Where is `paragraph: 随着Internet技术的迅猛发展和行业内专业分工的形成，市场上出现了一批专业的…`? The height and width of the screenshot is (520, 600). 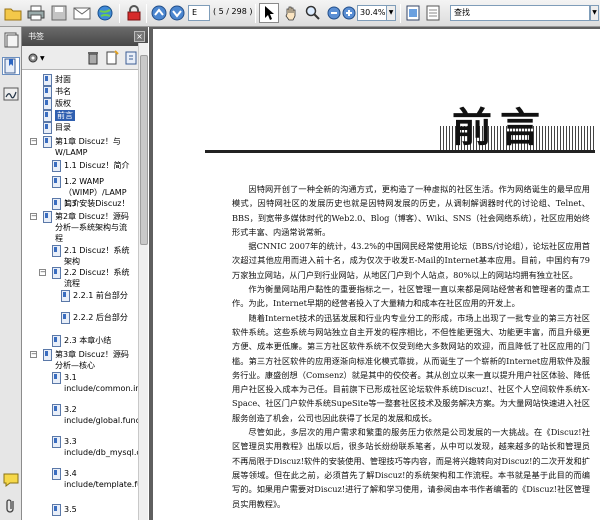
paragraph: 随着Internet技术的迅猛发展和行业内专业分工的形成，市场上出现了一批专业的… is located at coordinates (411, 367).